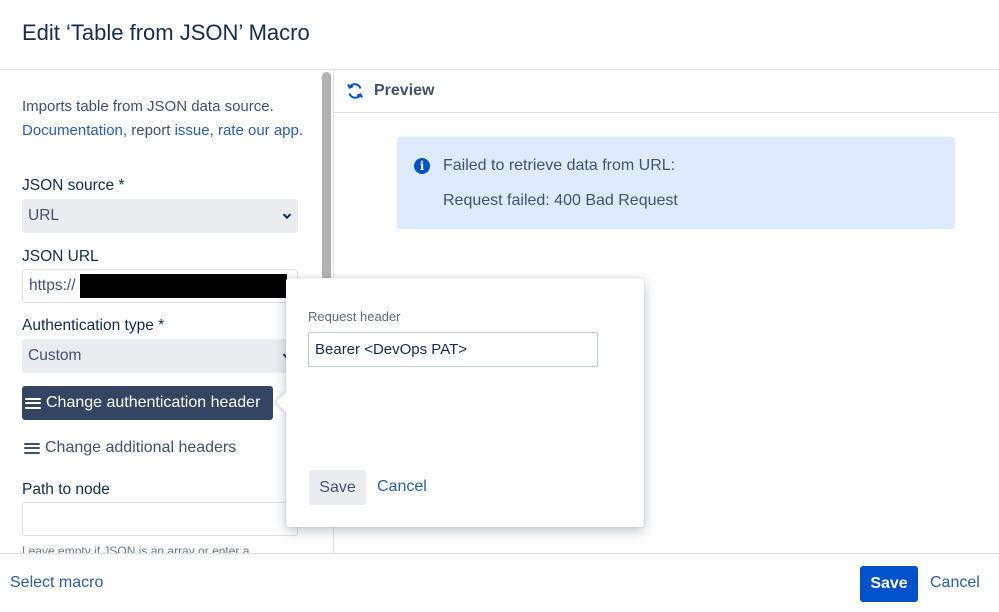 Image resolution: width=999 pixels, height=612 pixels. I want to click on preview-title: Preview, so click(404, 90).